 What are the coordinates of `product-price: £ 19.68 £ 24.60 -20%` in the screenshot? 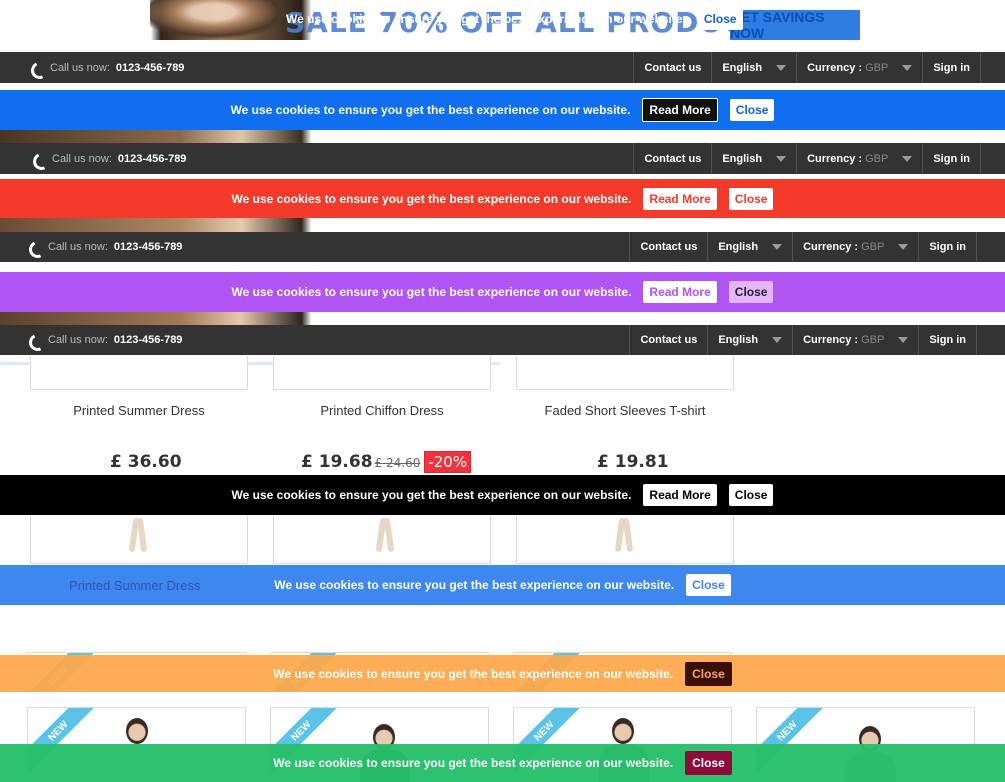 It's located at (386, 462).